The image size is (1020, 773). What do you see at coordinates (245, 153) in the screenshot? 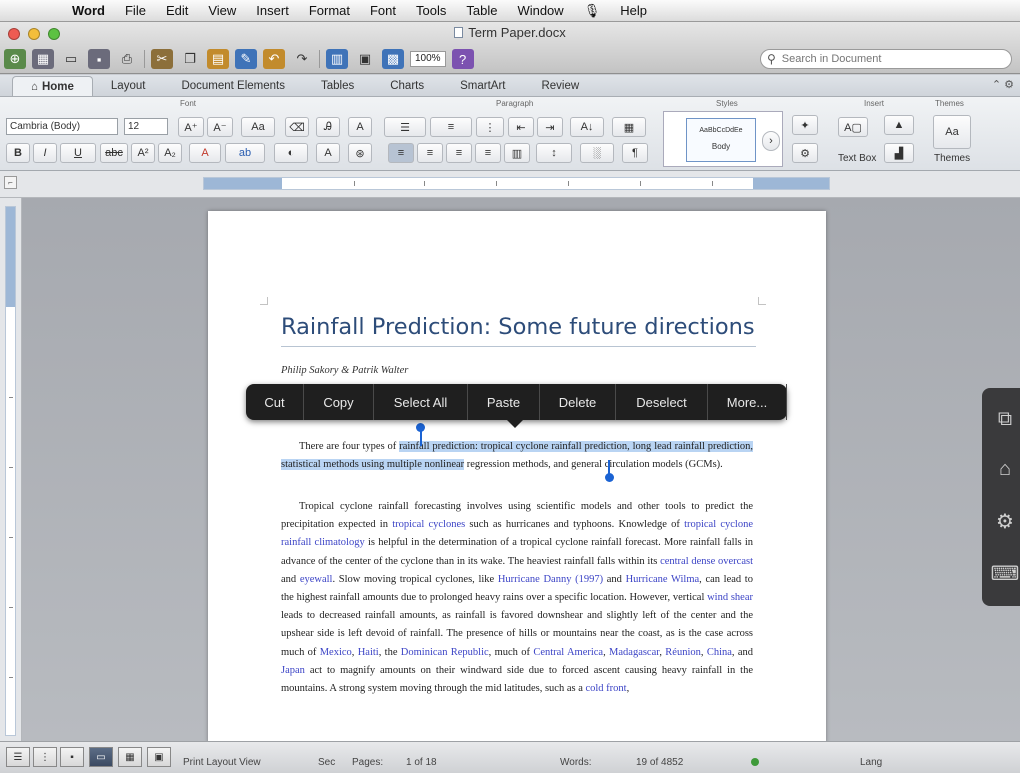
I see `highlight-color-icon: ab` at bounding box center [245, 153].